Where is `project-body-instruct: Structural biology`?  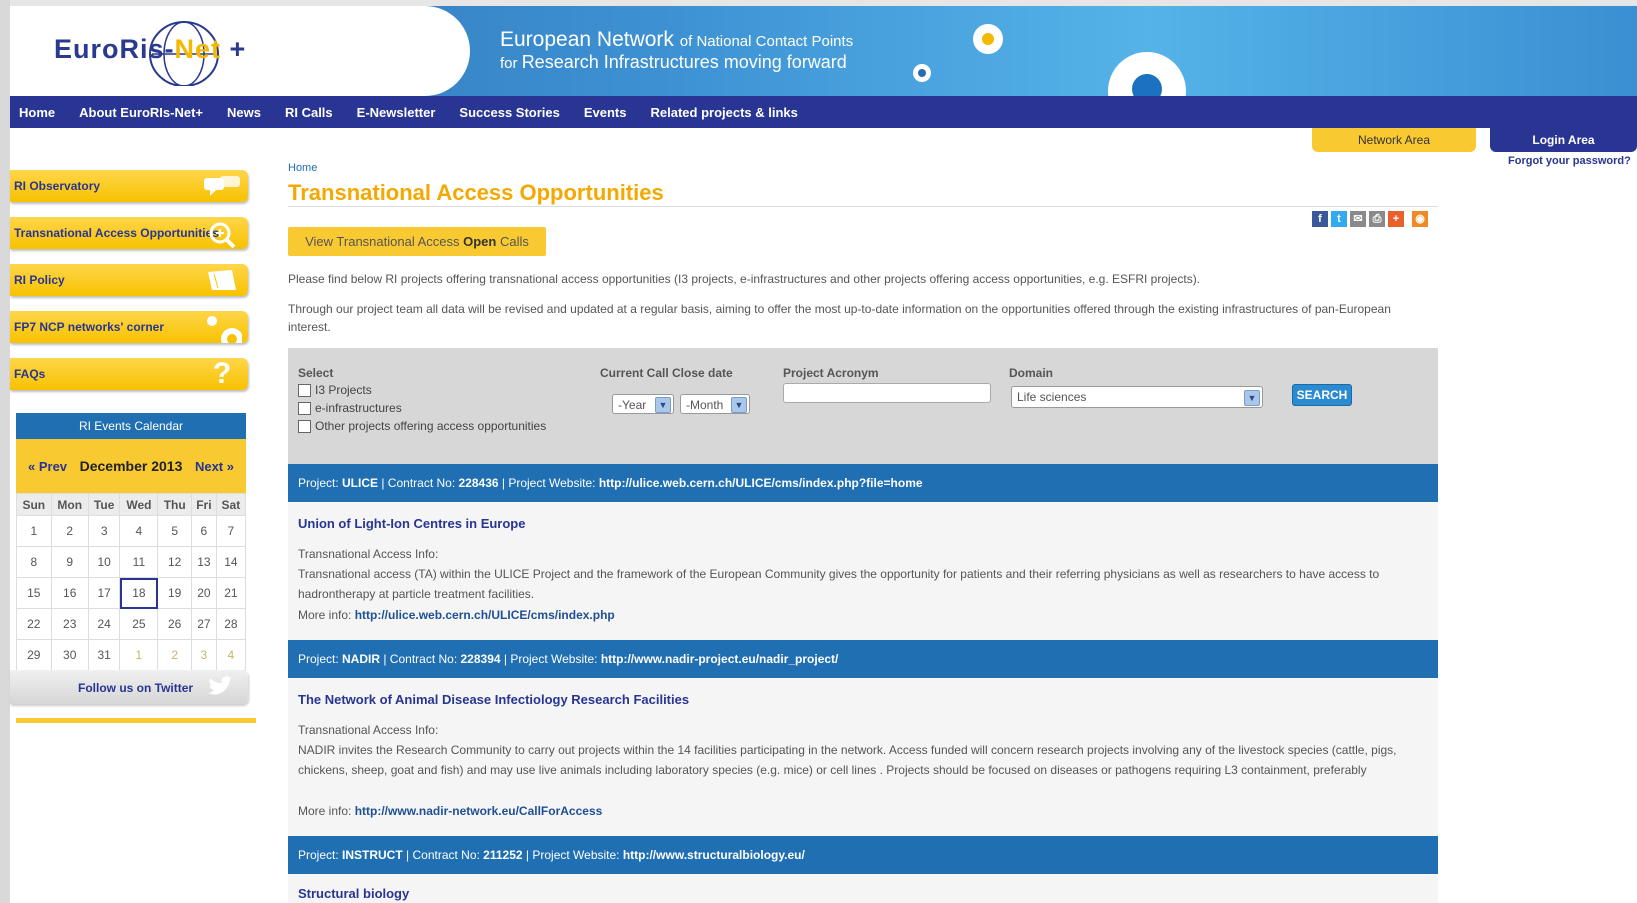 project-body-instruct: Structural biology is located at coordinates (863, 888).